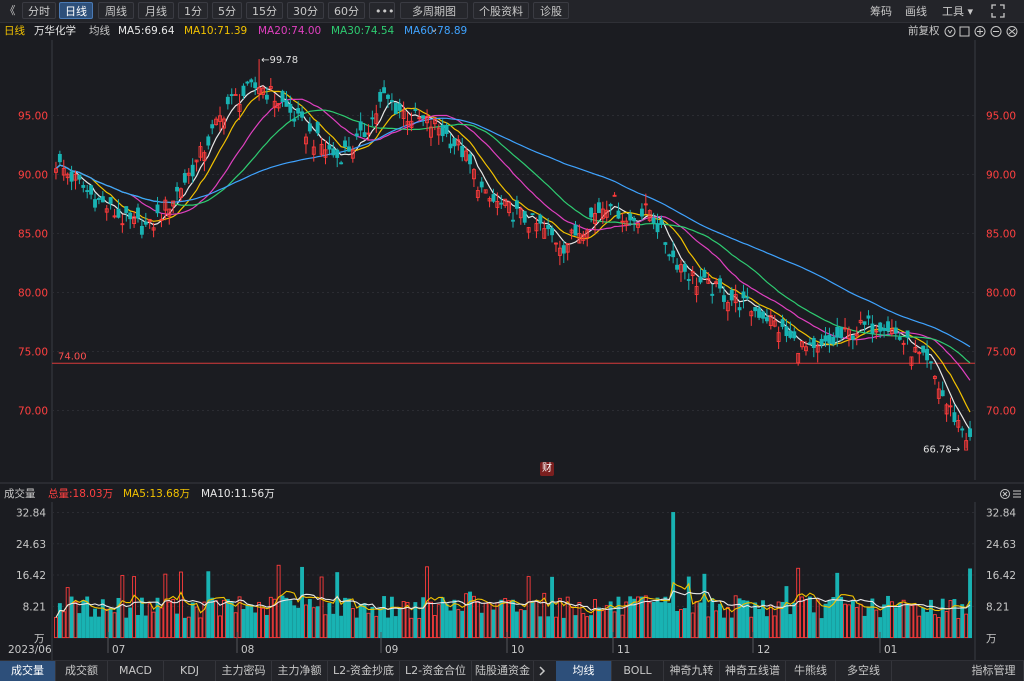  Describe the element at coordinates (547, 469) in the screenshot. I see `financial-marker: 财` at that location.